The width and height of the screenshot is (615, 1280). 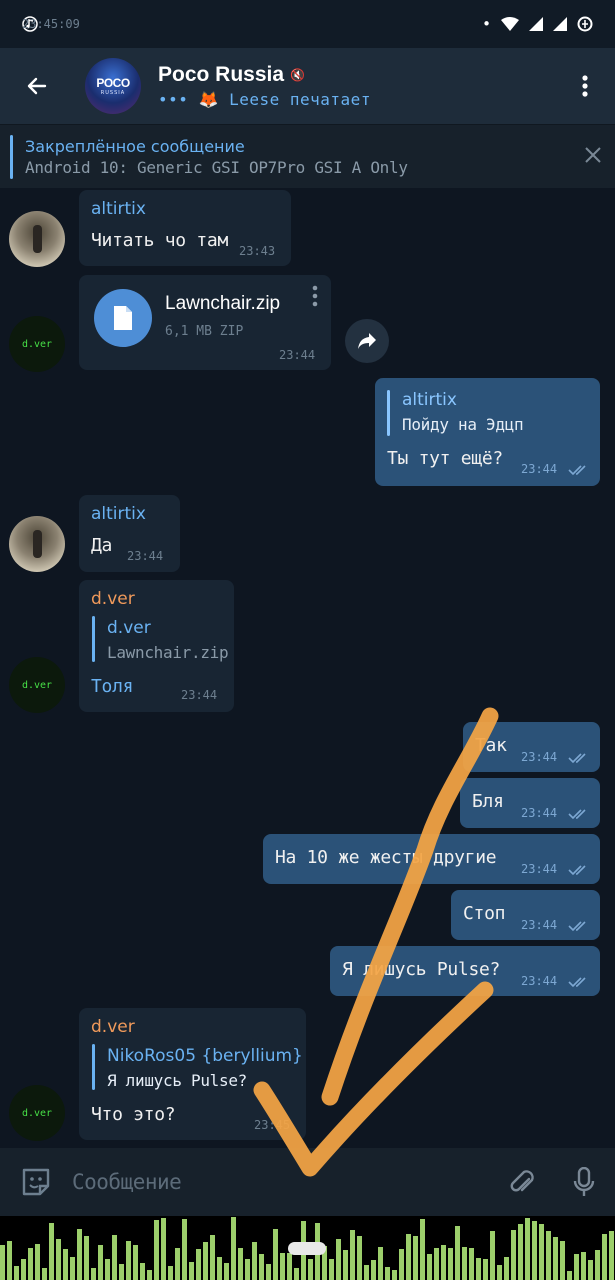 I want to click on attach-button, so click(x=522, y=1182).